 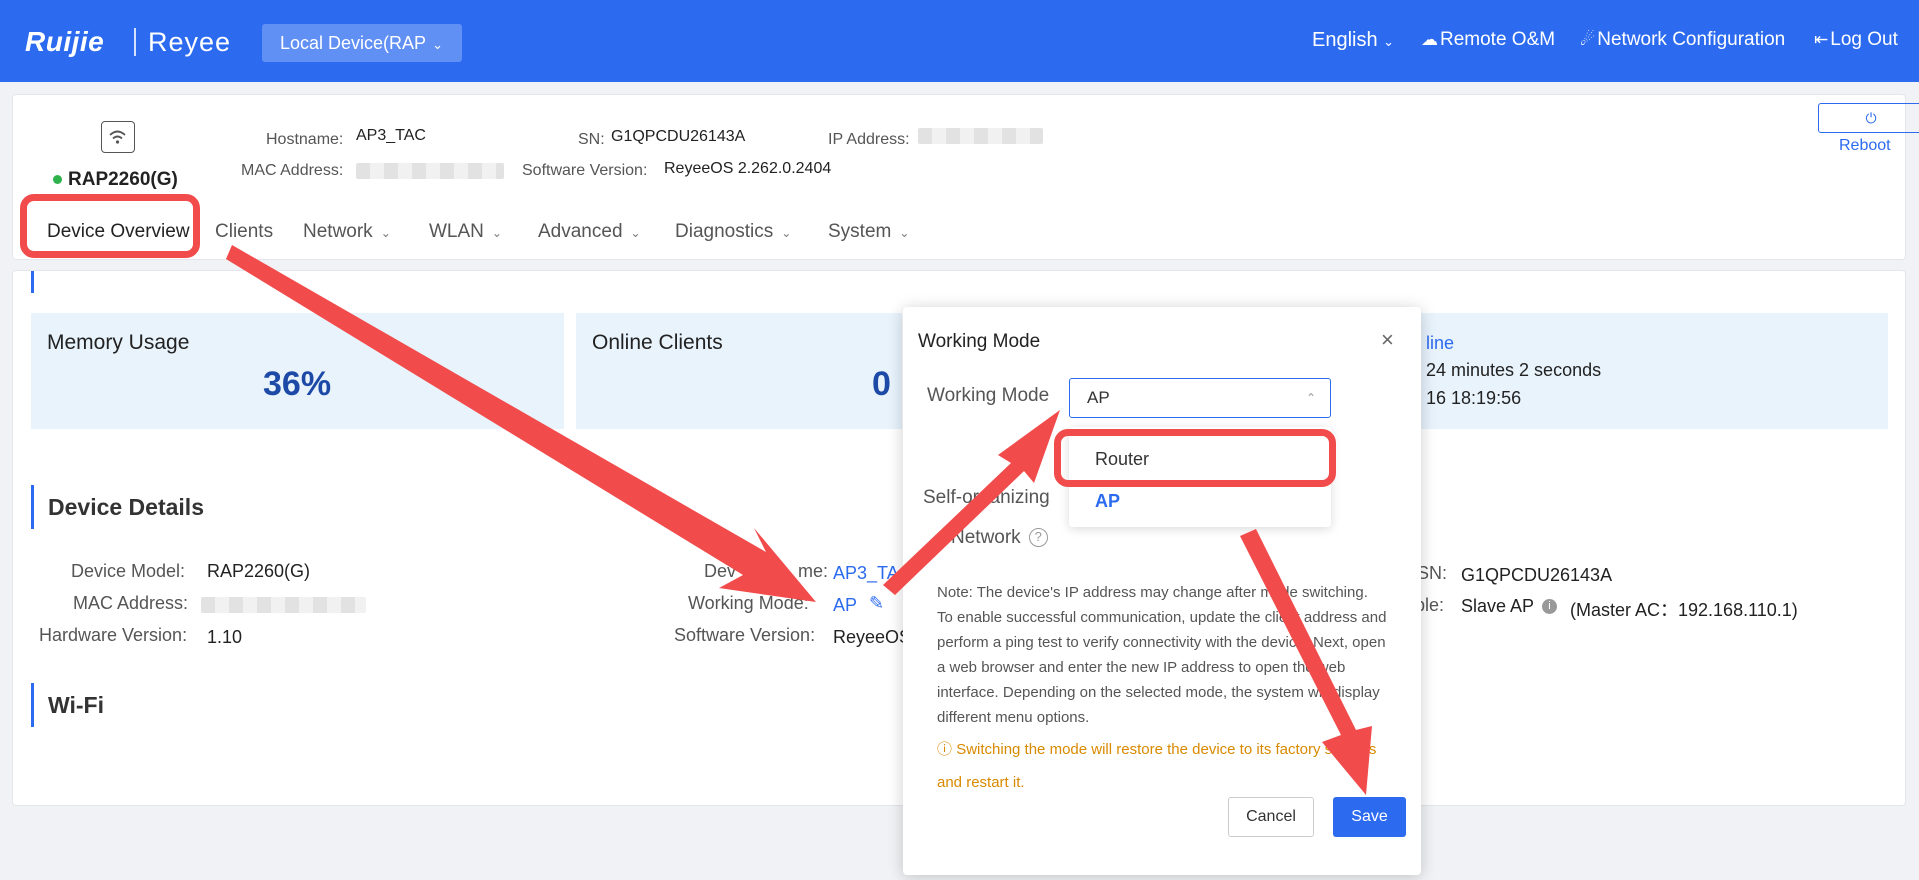 I want to click on device-name-label-end: me:, so click(x=813, y=571).